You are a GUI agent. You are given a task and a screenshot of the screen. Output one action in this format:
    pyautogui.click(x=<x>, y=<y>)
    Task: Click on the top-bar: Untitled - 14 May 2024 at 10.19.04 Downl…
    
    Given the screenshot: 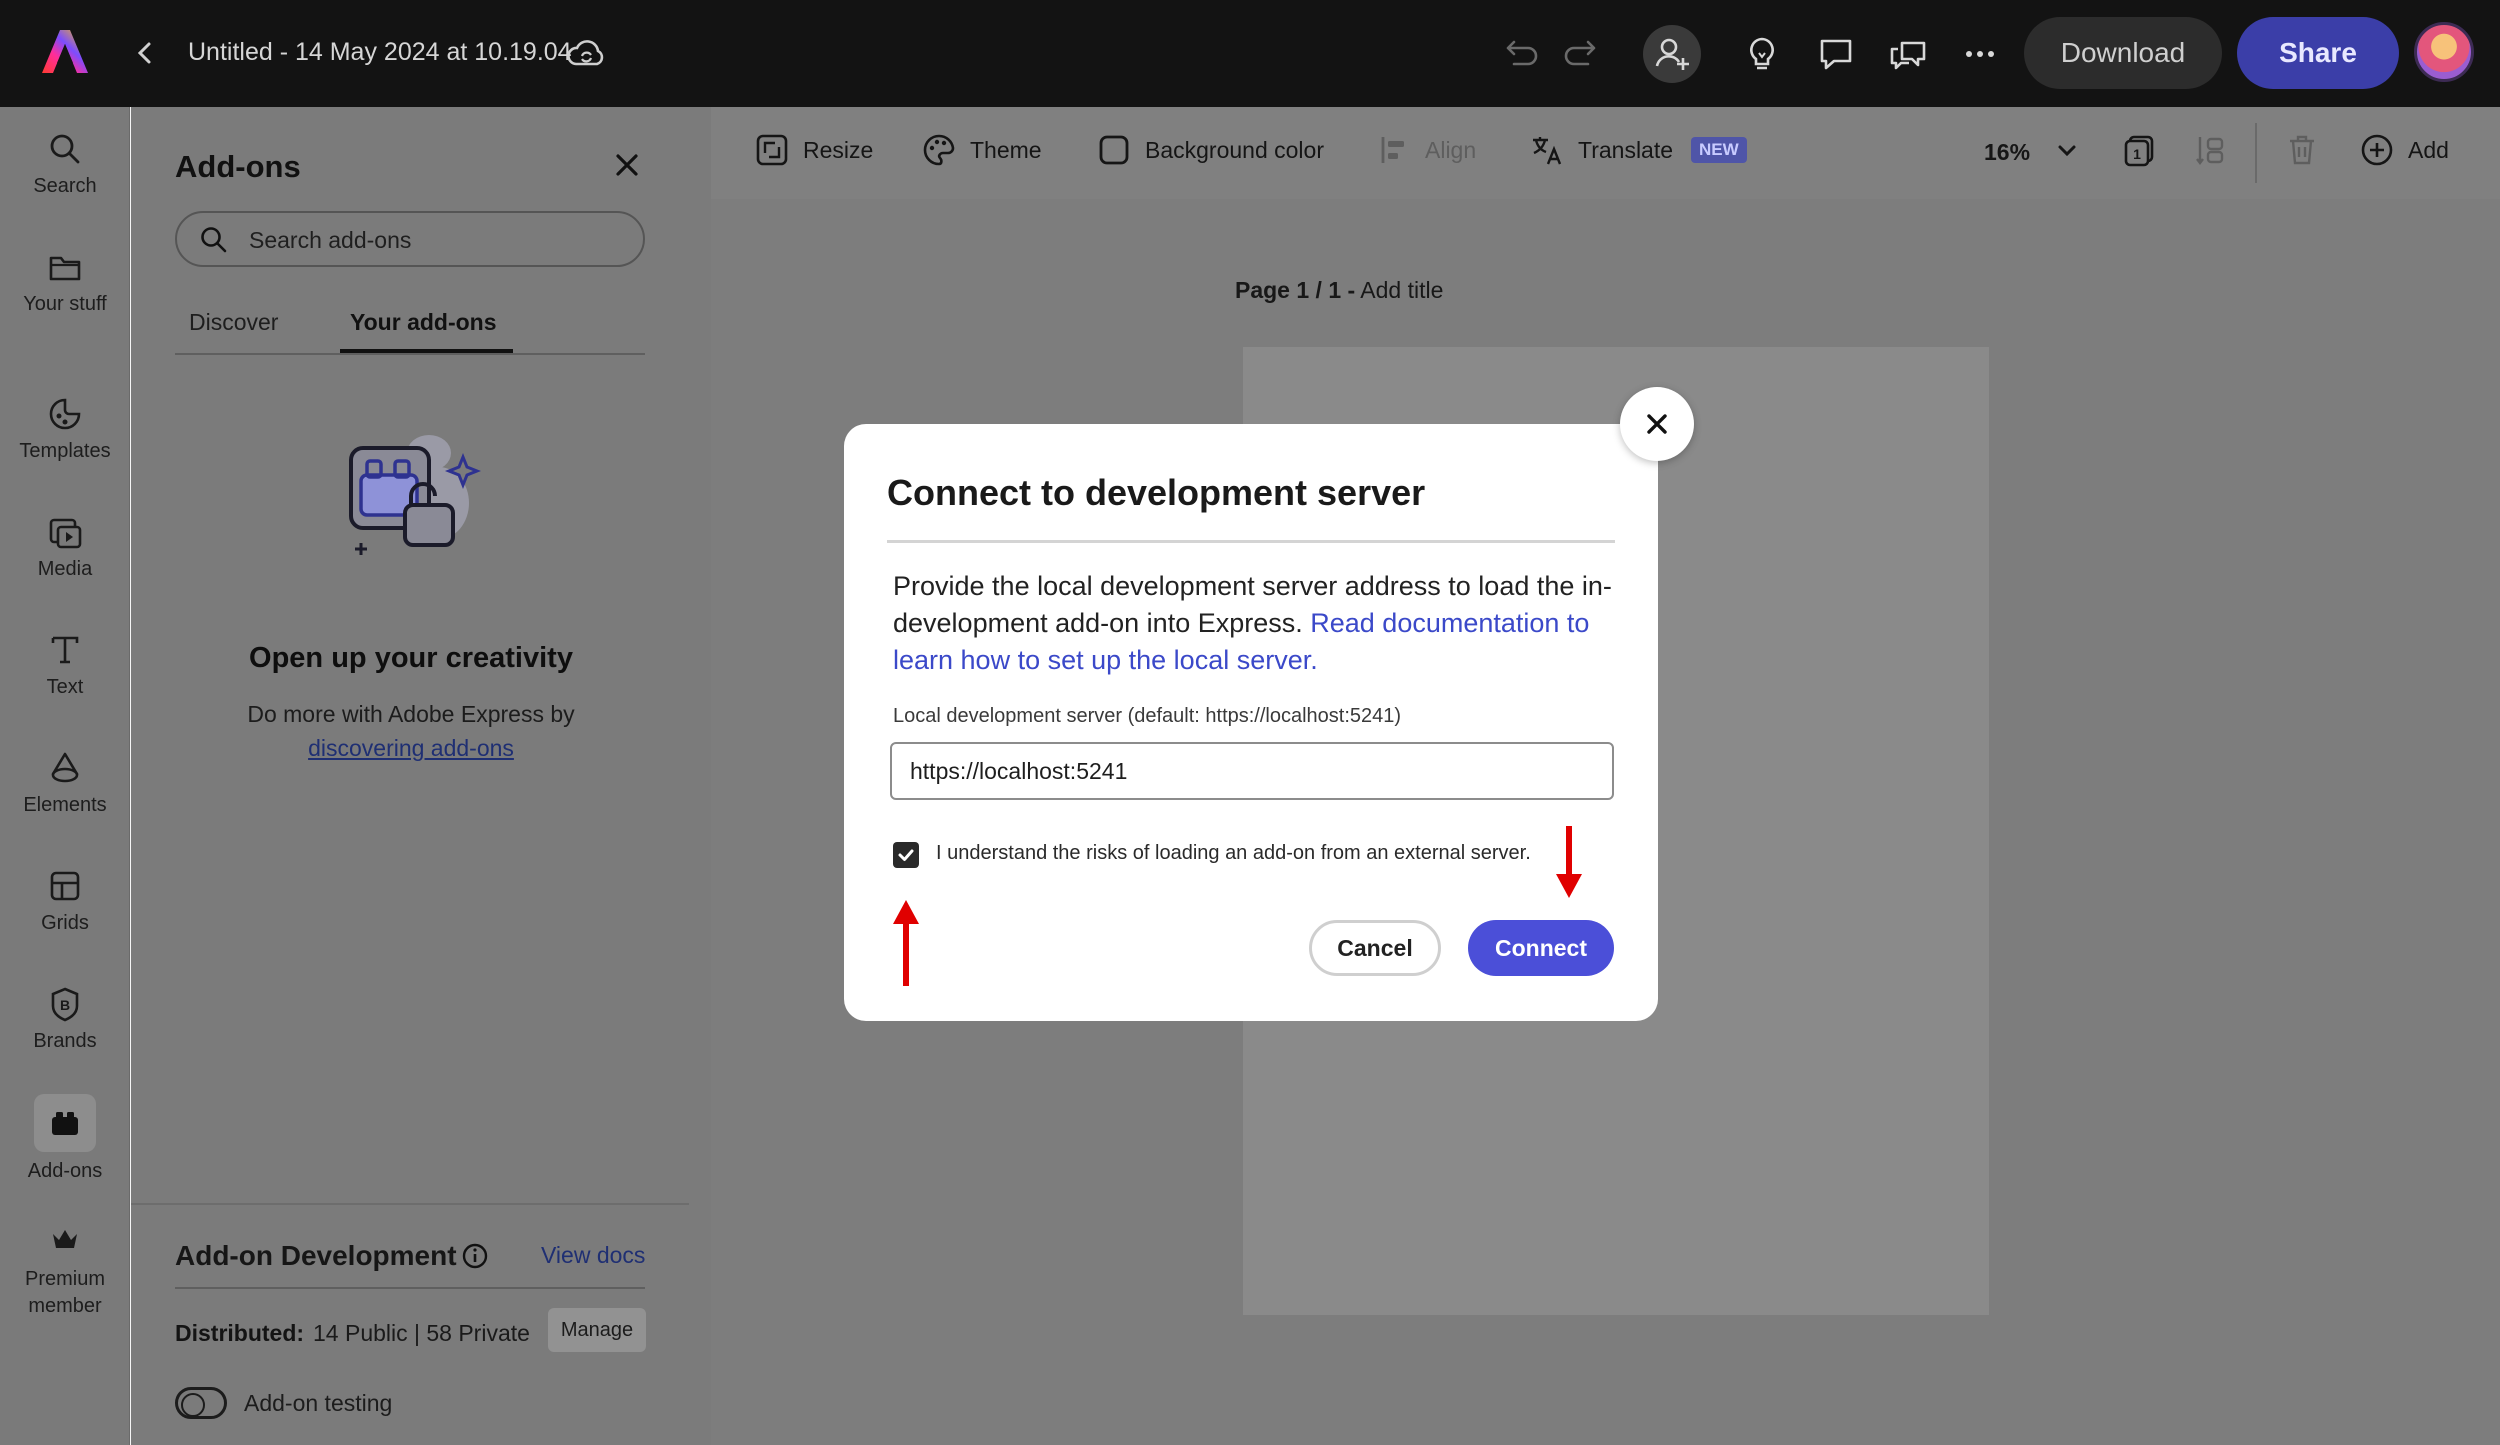 What is the action you would take?
    pyautogui.click(x=1250, y=53)
    